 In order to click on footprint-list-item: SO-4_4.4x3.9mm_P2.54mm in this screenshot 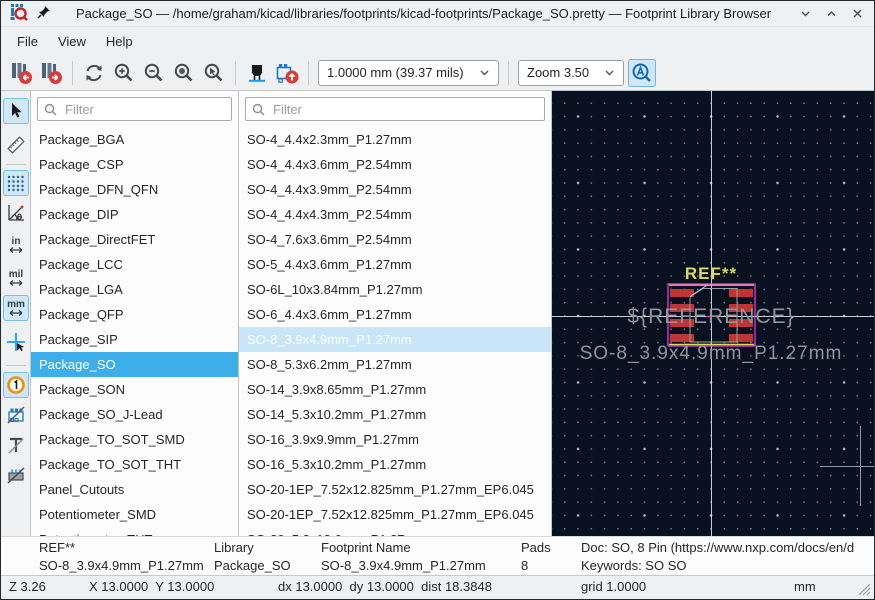, I will do `click(395, 189)`.